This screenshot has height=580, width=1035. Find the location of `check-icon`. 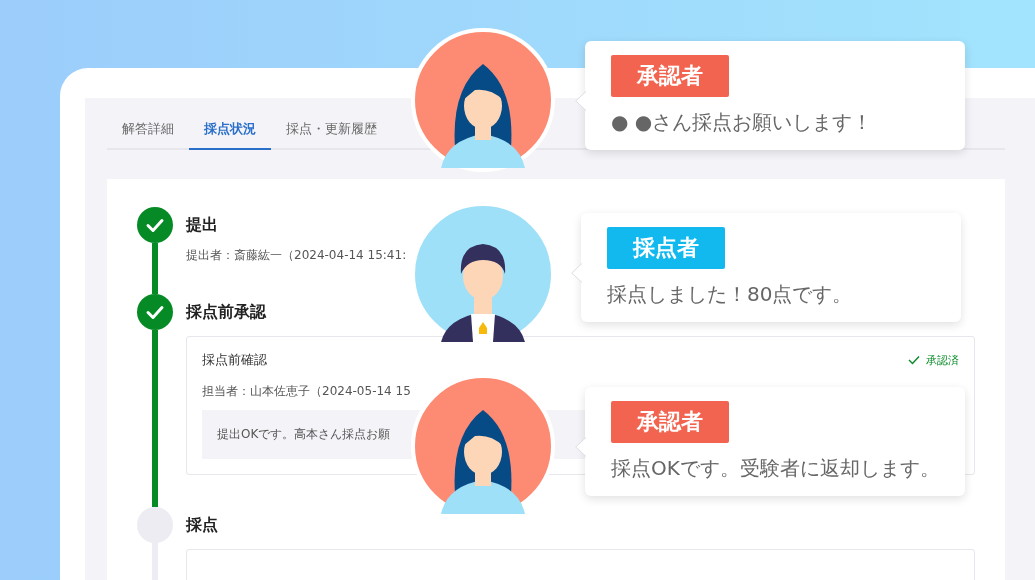

check-icon is located at coordinates (914, 360).